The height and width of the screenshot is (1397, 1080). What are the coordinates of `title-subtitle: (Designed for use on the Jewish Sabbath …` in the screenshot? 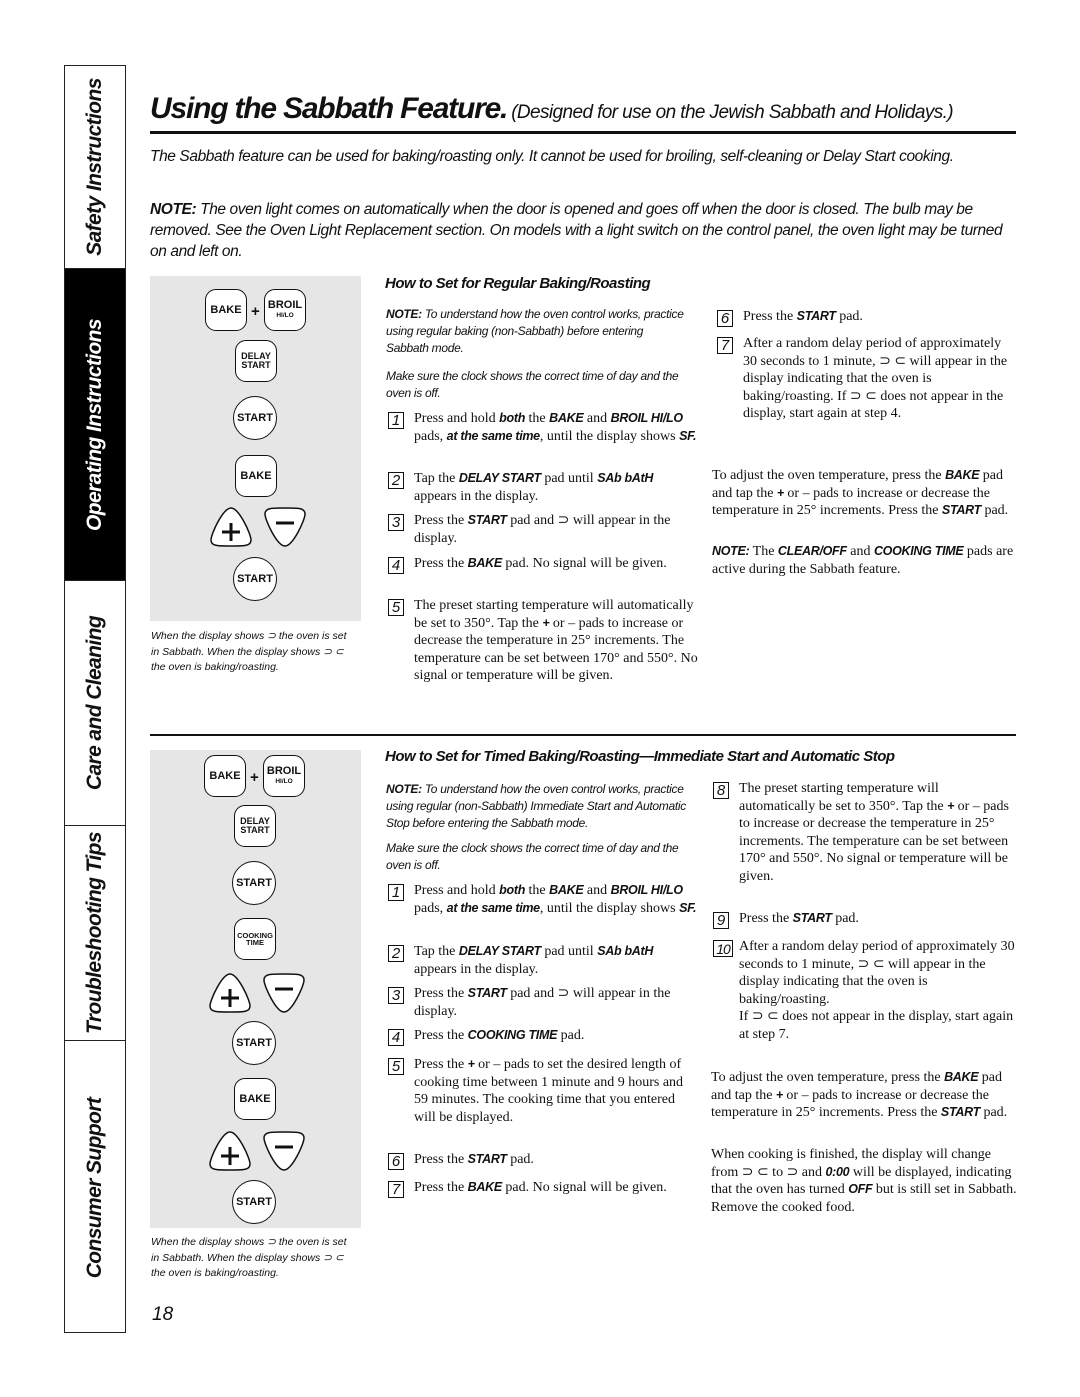 It's located at (732, 112).